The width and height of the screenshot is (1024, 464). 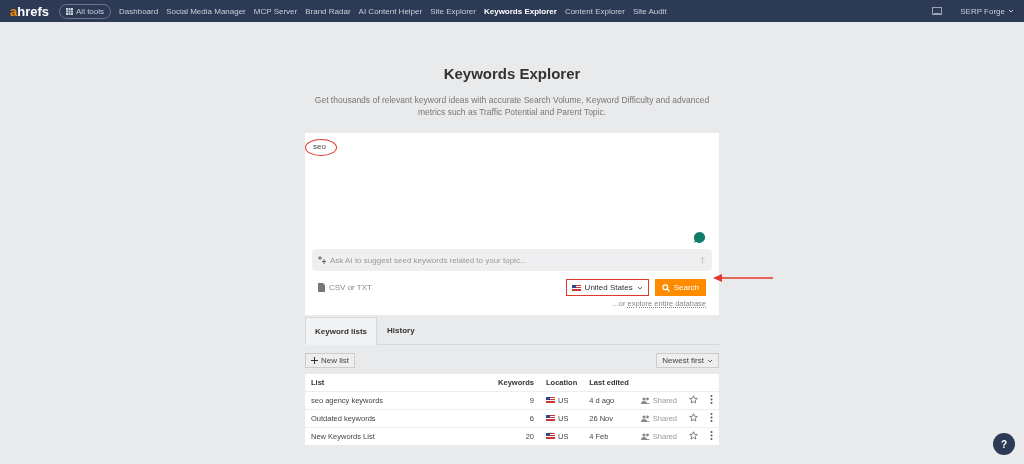 I want to click on nav-link: Dashboard, so click(x=139, y=11).